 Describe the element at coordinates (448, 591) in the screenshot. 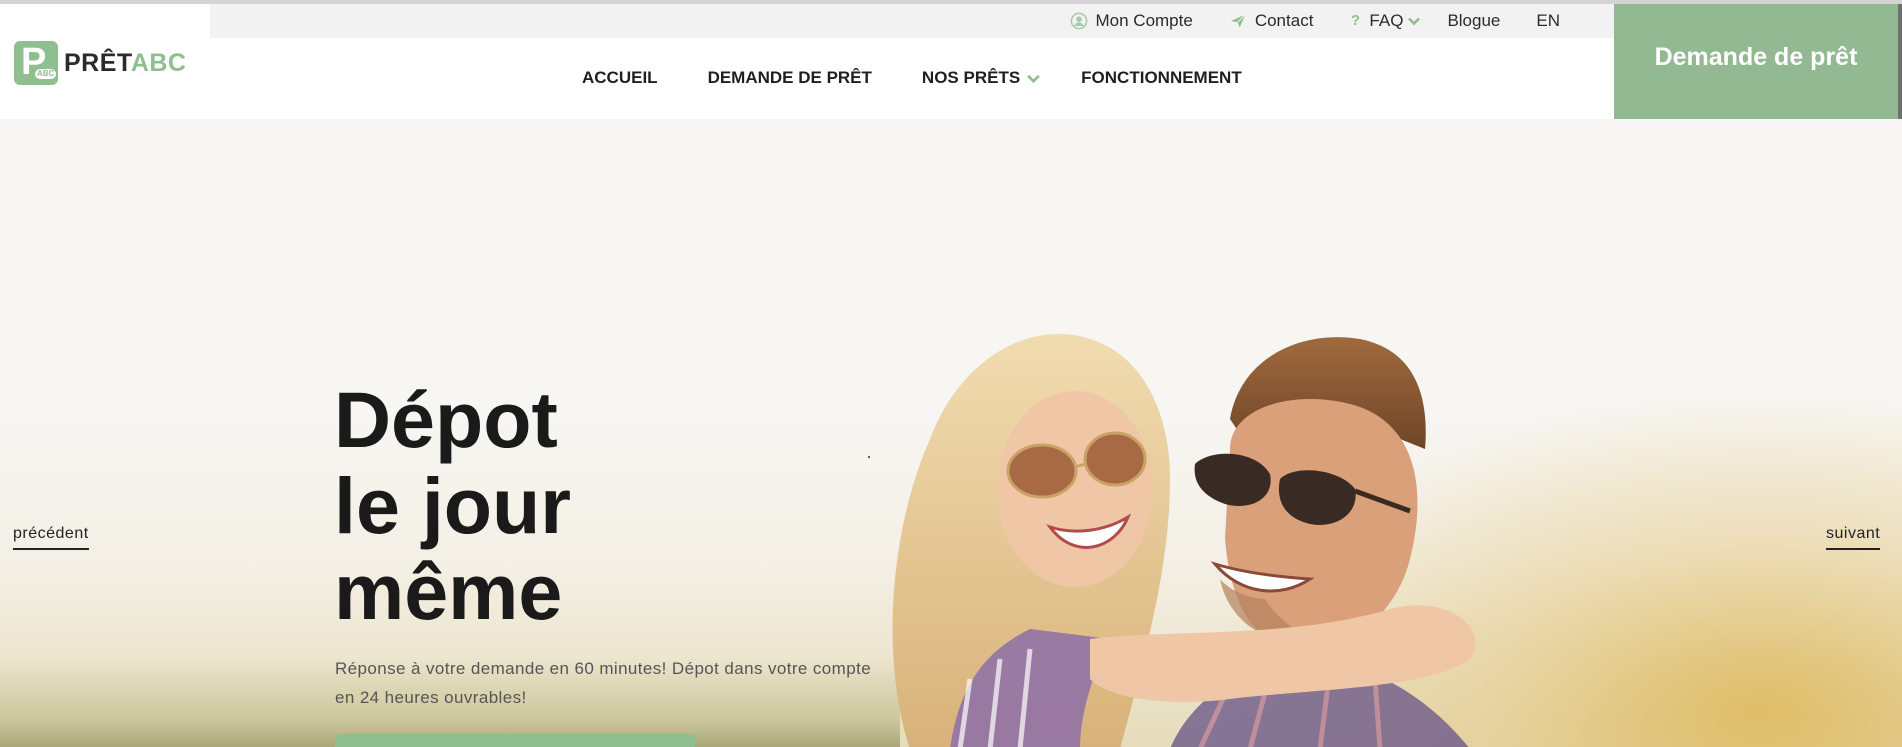

I see `hero-title-line: même` at that location.